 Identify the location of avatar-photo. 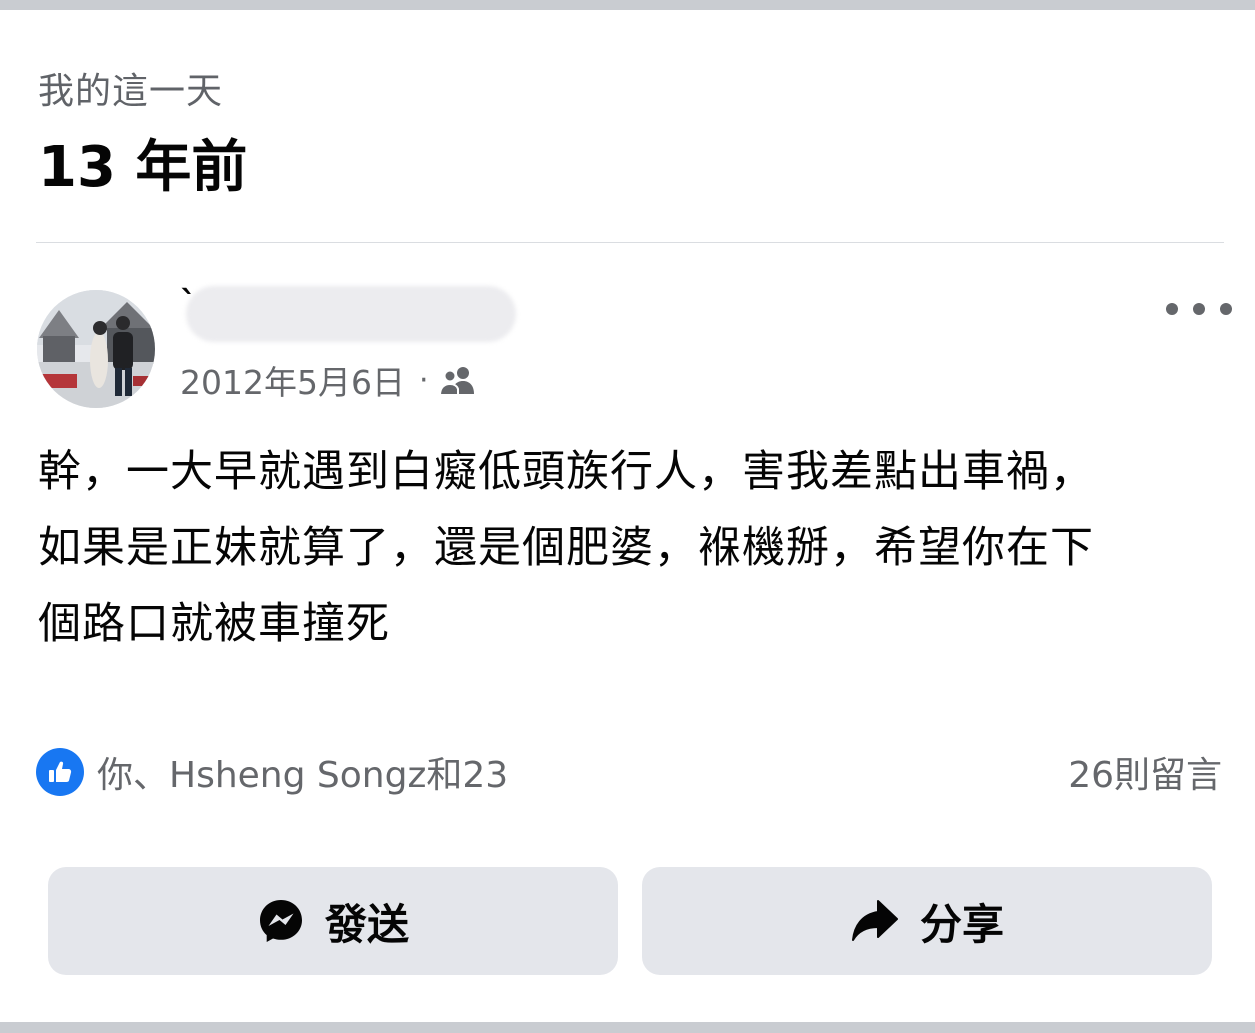
(96, 349).